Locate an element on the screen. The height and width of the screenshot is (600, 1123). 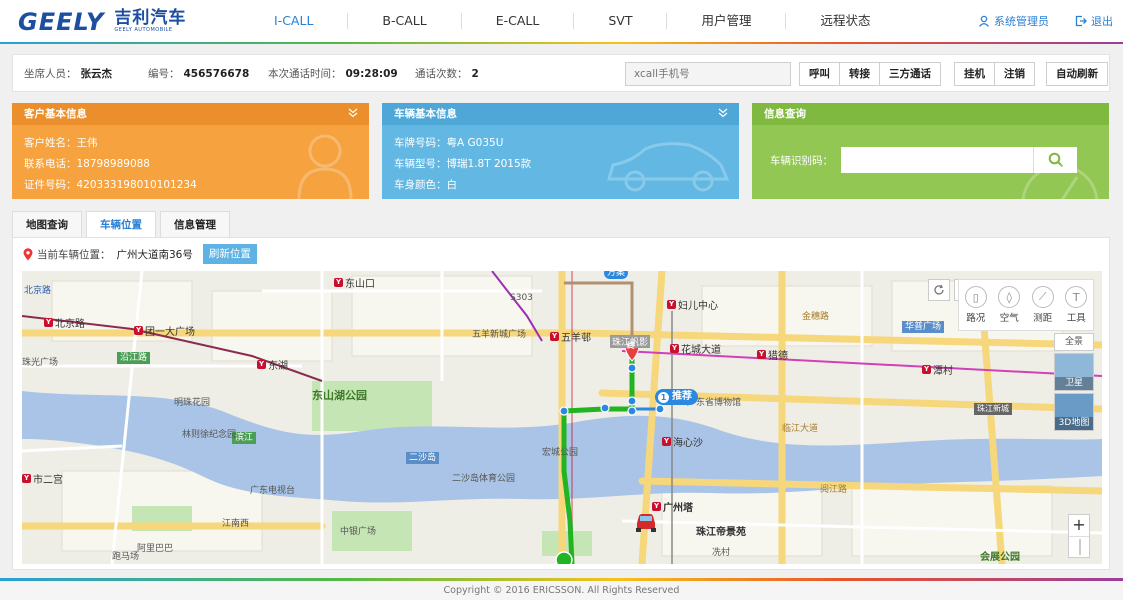
three-way-call-button: 三方通话 is located at coordinates (910, 74).